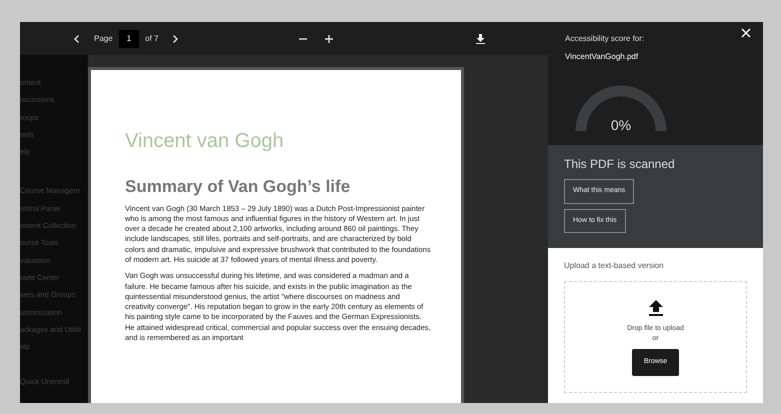 The image size is (781, 414). What do you see at coordinates (238, 187) in the screenshot?
I see `document-heading: Summary of Van Gogh’s life` at bounding box center [238, 187].